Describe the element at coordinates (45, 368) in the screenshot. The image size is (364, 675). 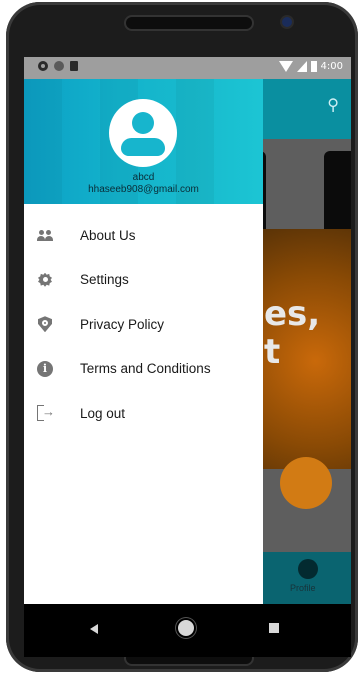
I see `info-icon: i` at that location.